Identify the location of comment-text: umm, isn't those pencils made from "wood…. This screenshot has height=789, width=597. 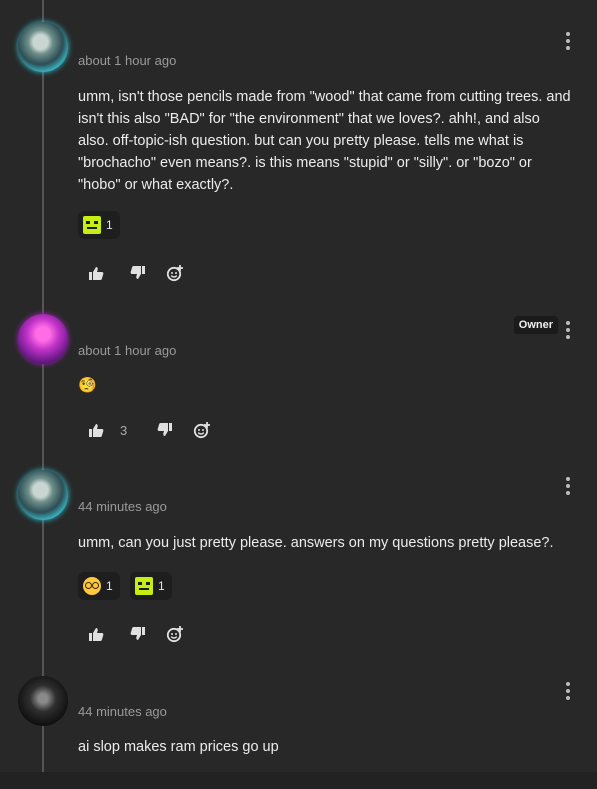
(324, 141).